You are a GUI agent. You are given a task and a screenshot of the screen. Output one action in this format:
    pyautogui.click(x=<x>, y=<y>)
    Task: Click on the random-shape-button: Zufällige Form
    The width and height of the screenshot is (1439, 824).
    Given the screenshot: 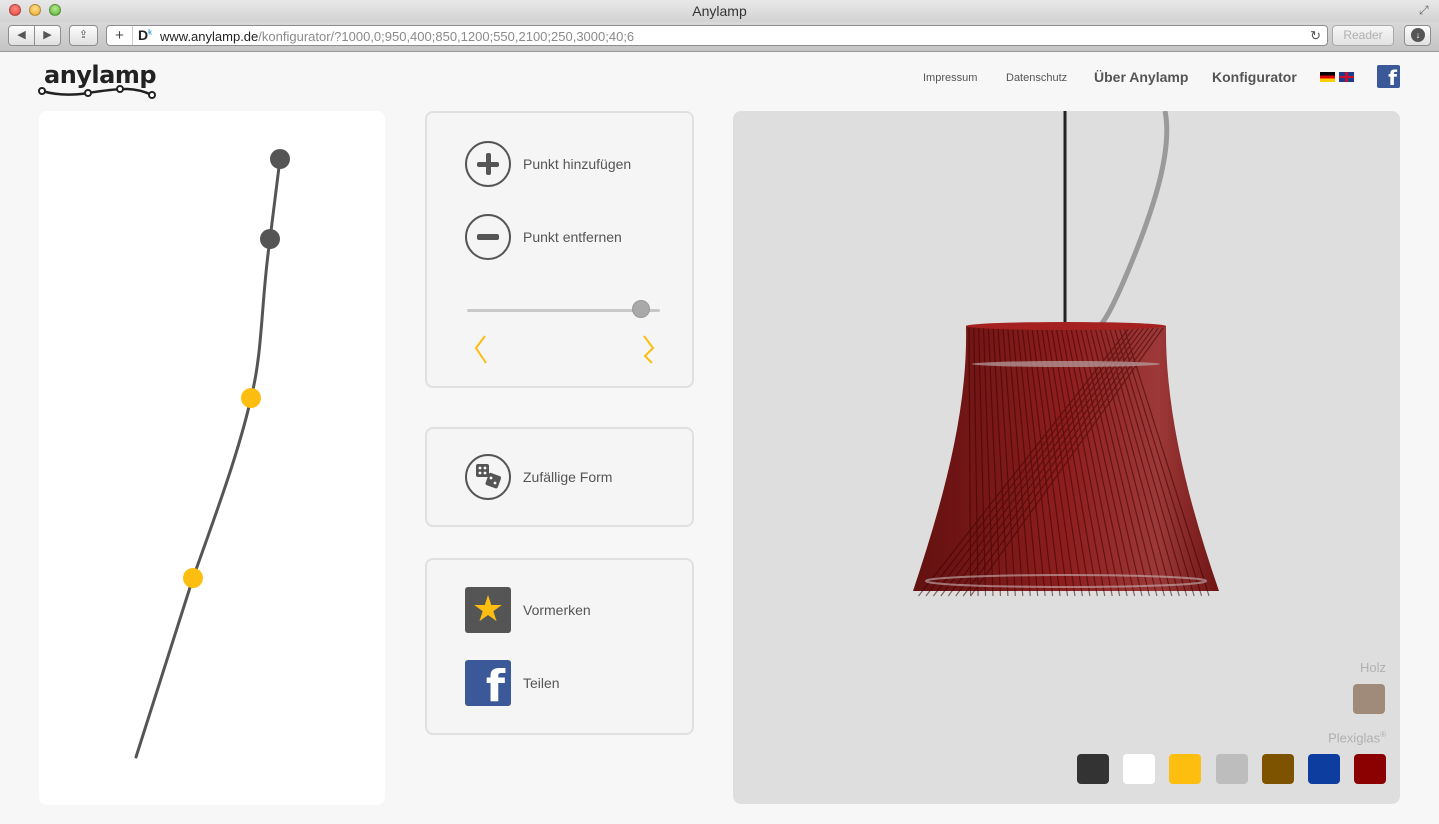 What is the action you would take?
    pyautogui.click(x=538, y=477)
    